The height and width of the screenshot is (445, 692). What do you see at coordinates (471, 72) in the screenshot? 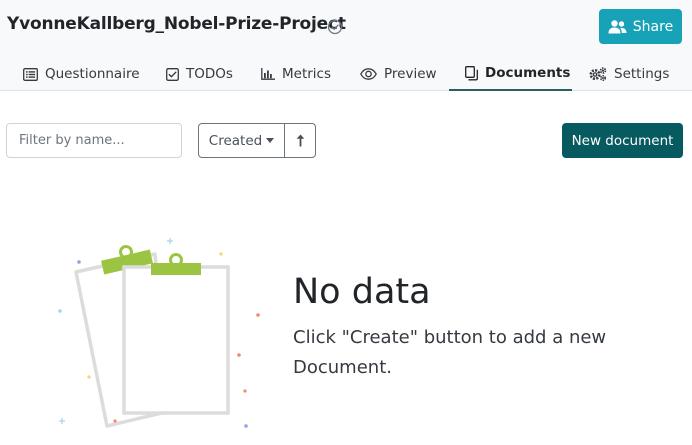
I see `documents-icon` at bounding box center [471, 72].